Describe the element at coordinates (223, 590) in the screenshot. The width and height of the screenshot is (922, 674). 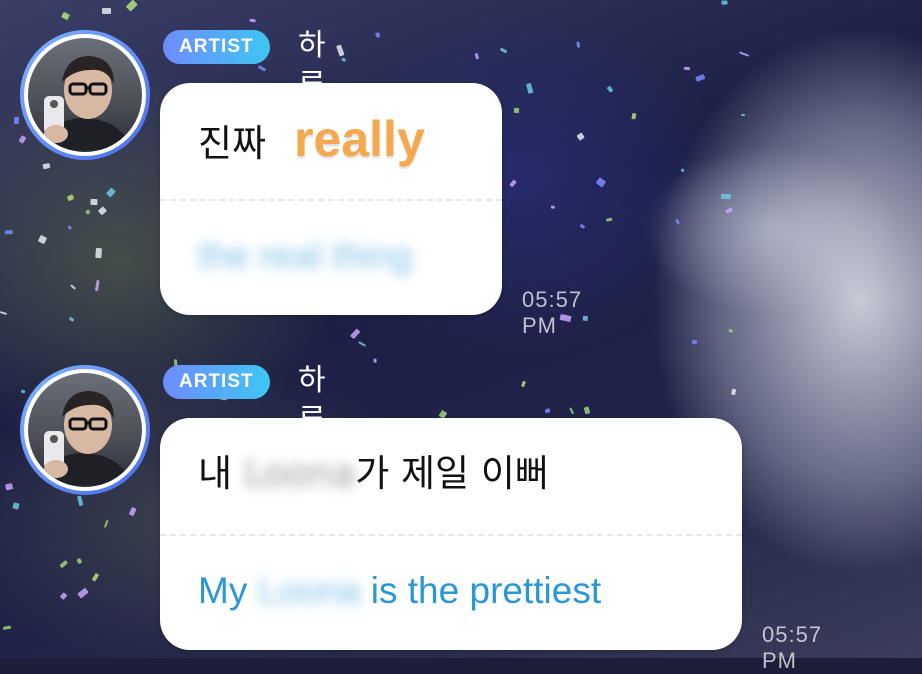
I see `translation-prefix: My` at that location.